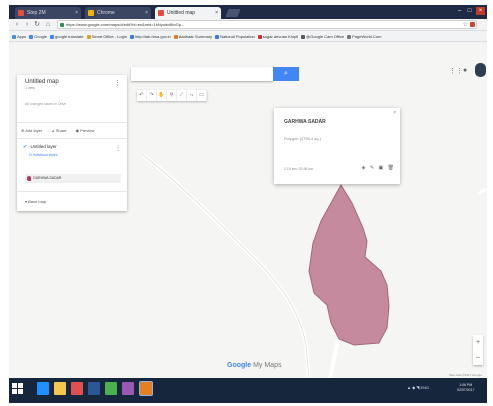  Describe the element at coordinates (46, 104) in the screenshot. I see `save-status: All changes saved in Drive` at that location.